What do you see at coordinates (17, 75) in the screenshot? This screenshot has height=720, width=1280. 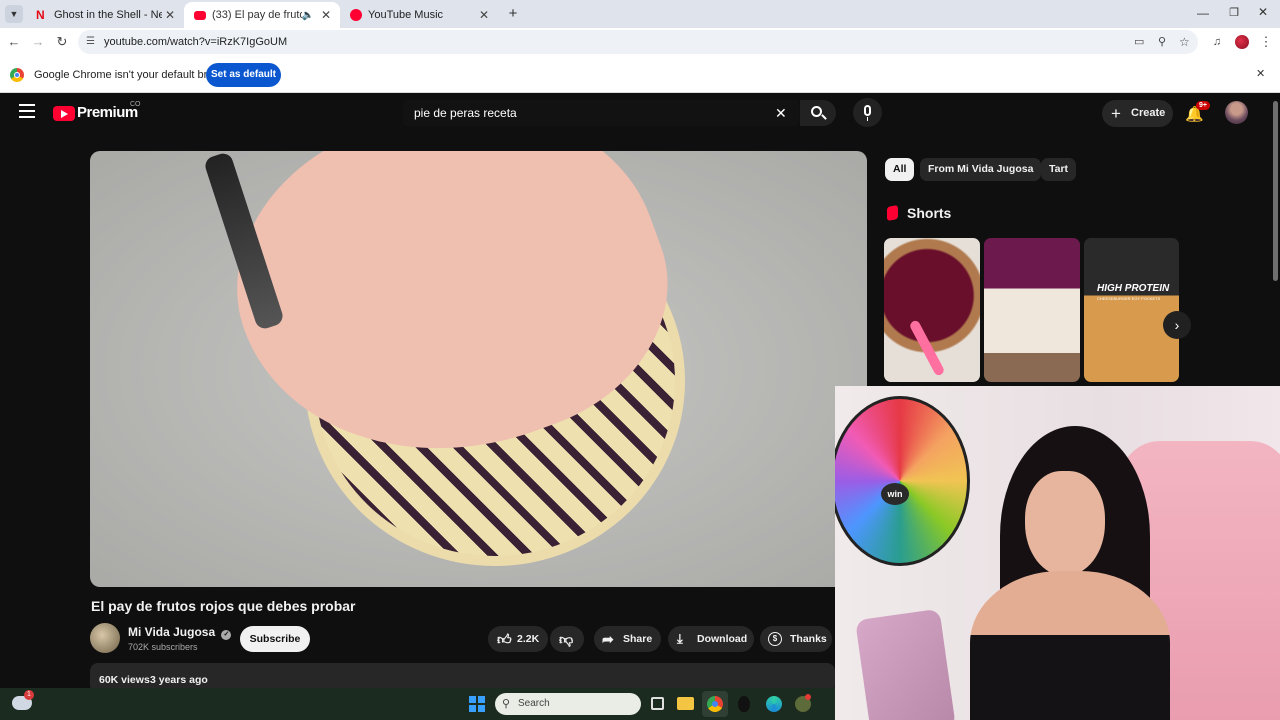 I see `chrome-icon` at bounding box center [17, 75].